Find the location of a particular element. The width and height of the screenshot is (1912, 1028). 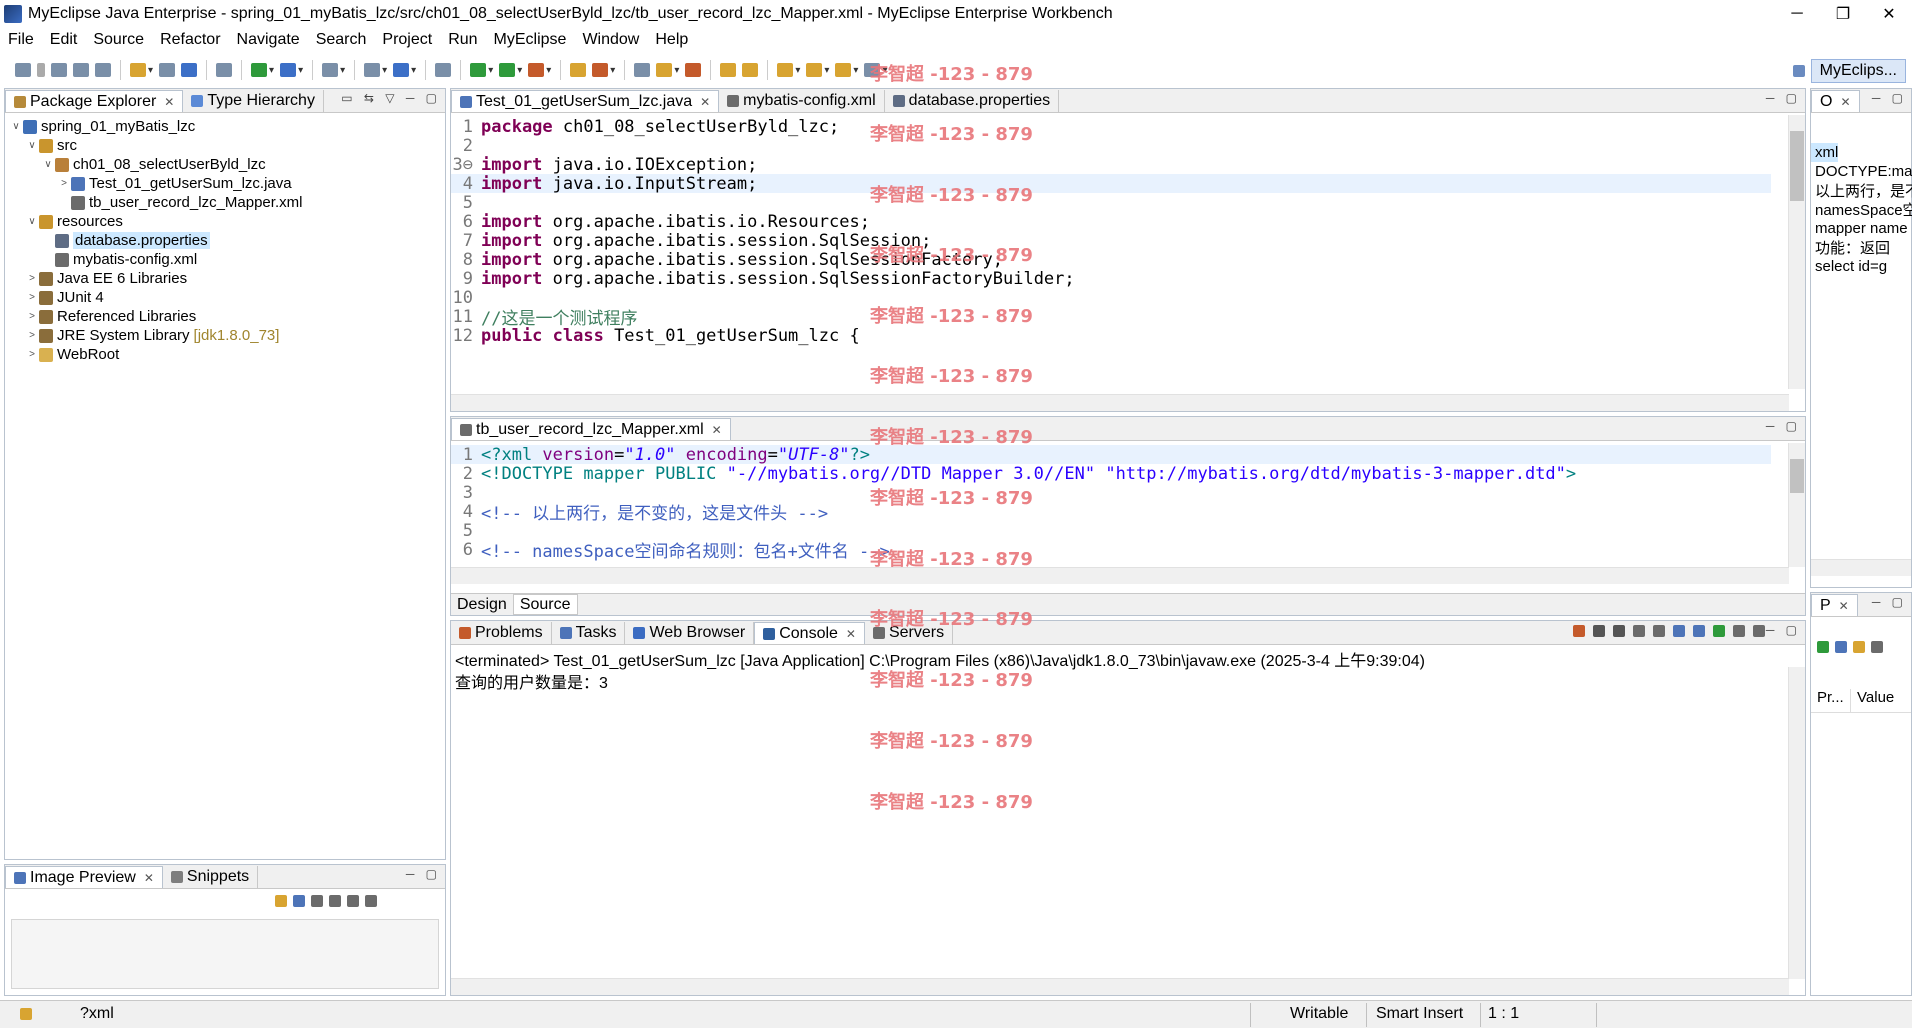

clear-console-icon is located at coordinates (1639, 631).